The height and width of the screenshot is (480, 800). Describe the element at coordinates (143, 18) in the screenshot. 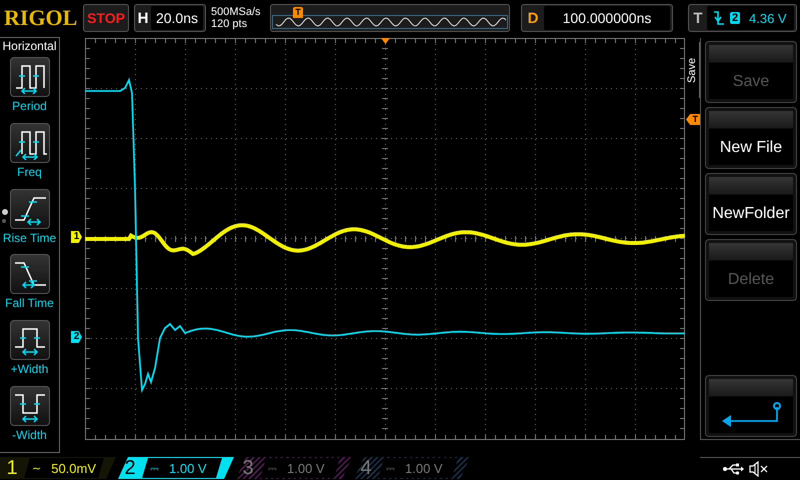

I see `timebase-label: H` at that location.